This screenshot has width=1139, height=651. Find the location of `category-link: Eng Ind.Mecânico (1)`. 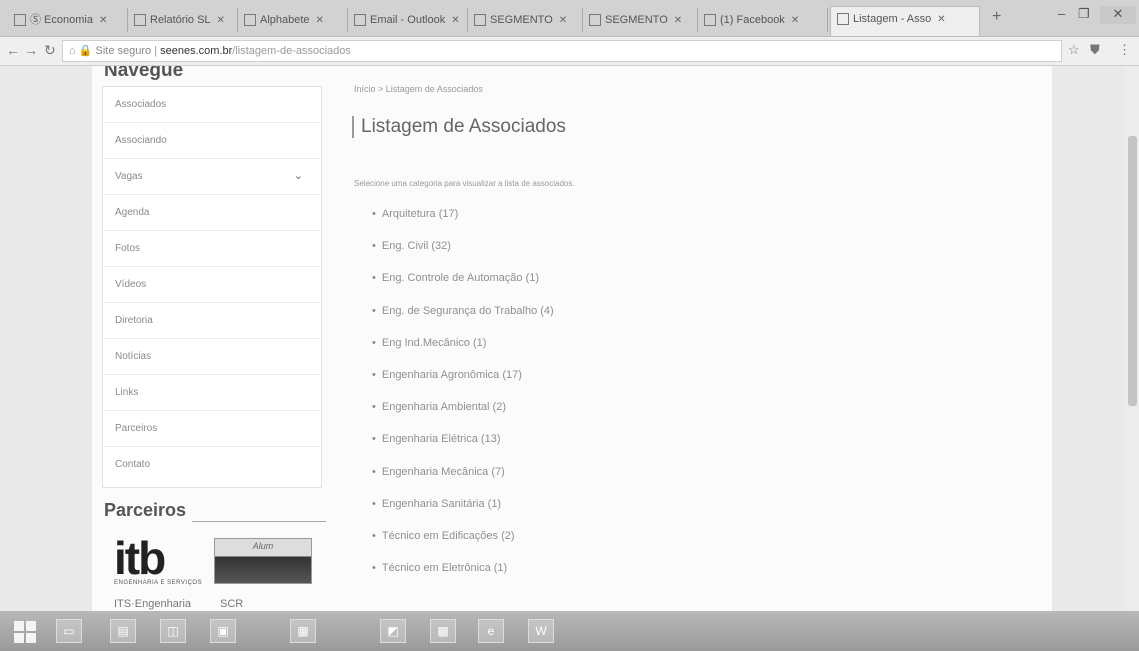

category-link: Eng Ind.Mecânico (1) is located at coordinates (463, 343).